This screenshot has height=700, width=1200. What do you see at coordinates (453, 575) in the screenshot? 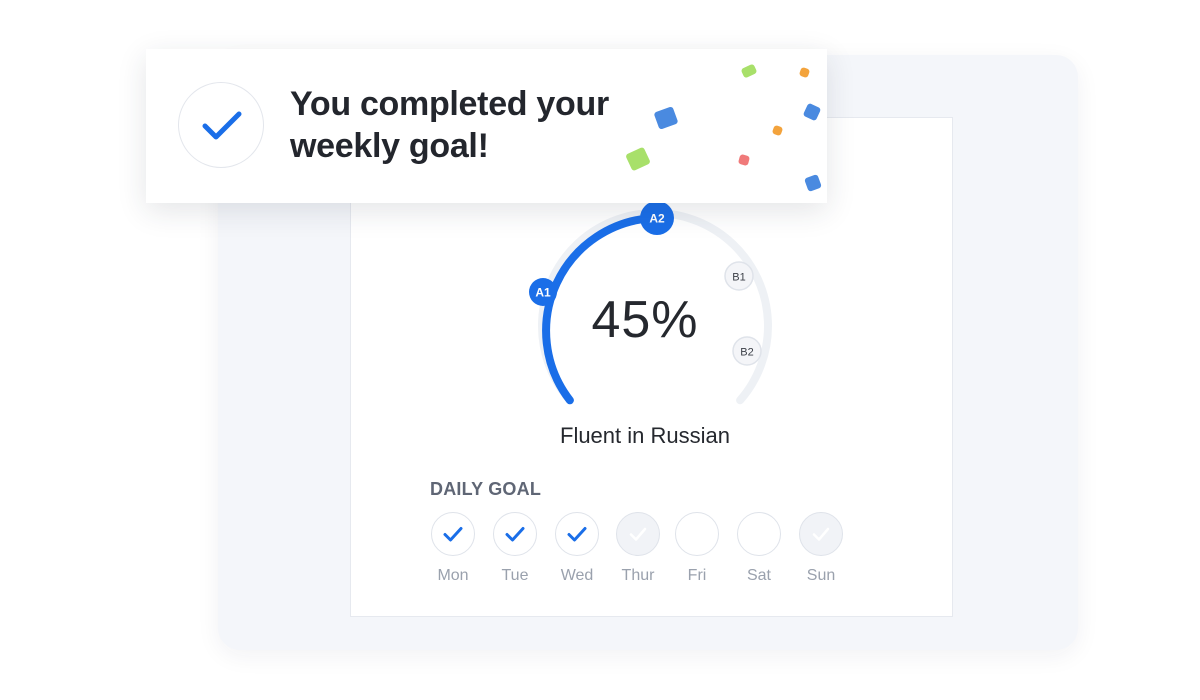
I see `day-name: Mon` at bounding box center [453, 575].